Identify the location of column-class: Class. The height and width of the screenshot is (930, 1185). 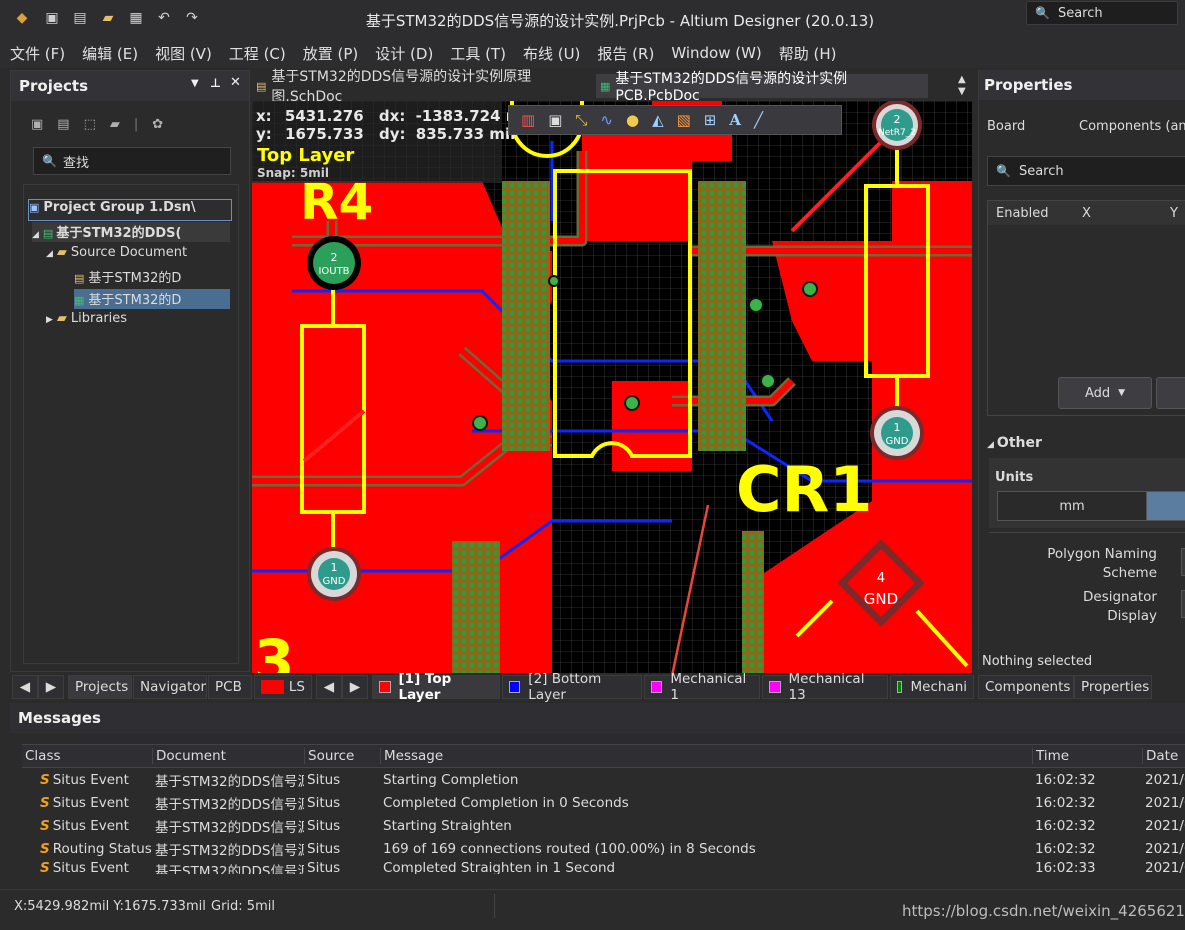
(87, 756).